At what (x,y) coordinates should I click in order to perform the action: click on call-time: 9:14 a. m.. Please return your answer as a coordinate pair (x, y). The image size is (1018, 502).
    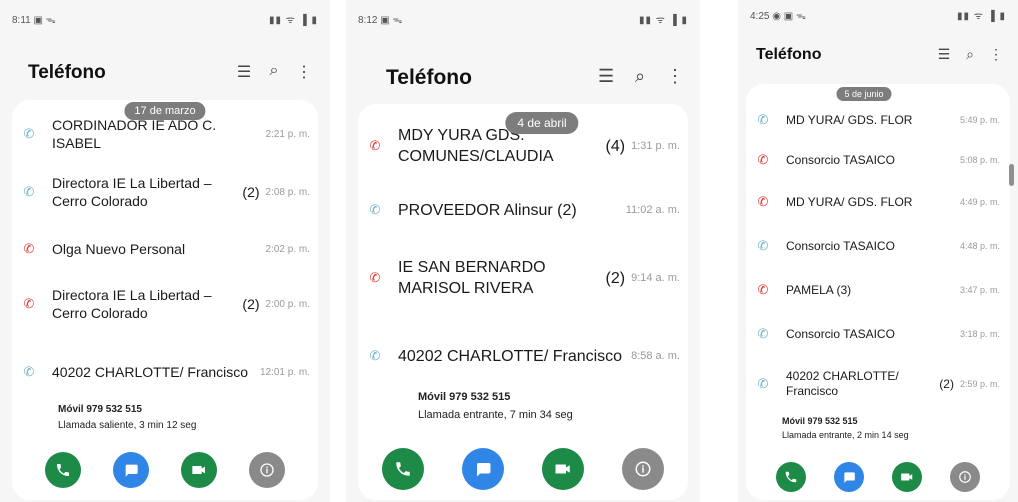
    Looking at the image, I should click on (655, 278).